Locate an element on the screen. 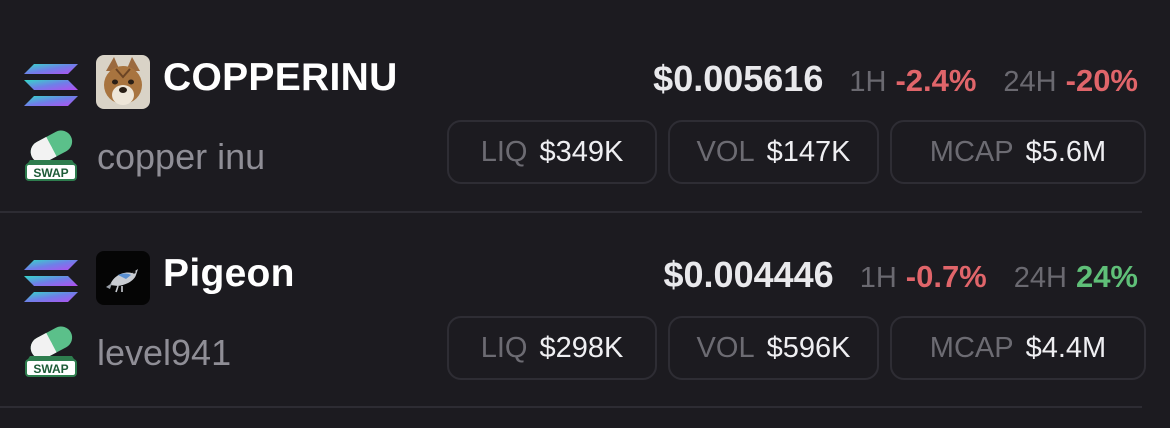 The image size is (1170, 428). token-price: $0.005616 is located at coordinates (738, 78).